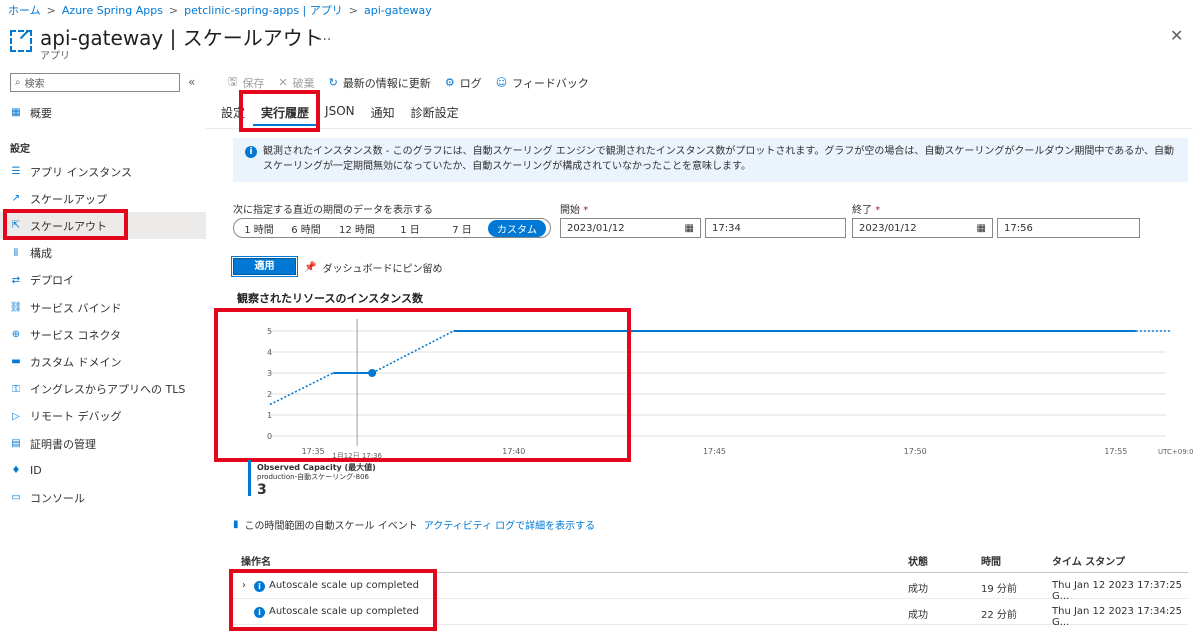 Image resolution: width=1193 pixels, height=635 pixels. I want to click on page-title: api-gateway | スケールアウト, so click(181, 38).